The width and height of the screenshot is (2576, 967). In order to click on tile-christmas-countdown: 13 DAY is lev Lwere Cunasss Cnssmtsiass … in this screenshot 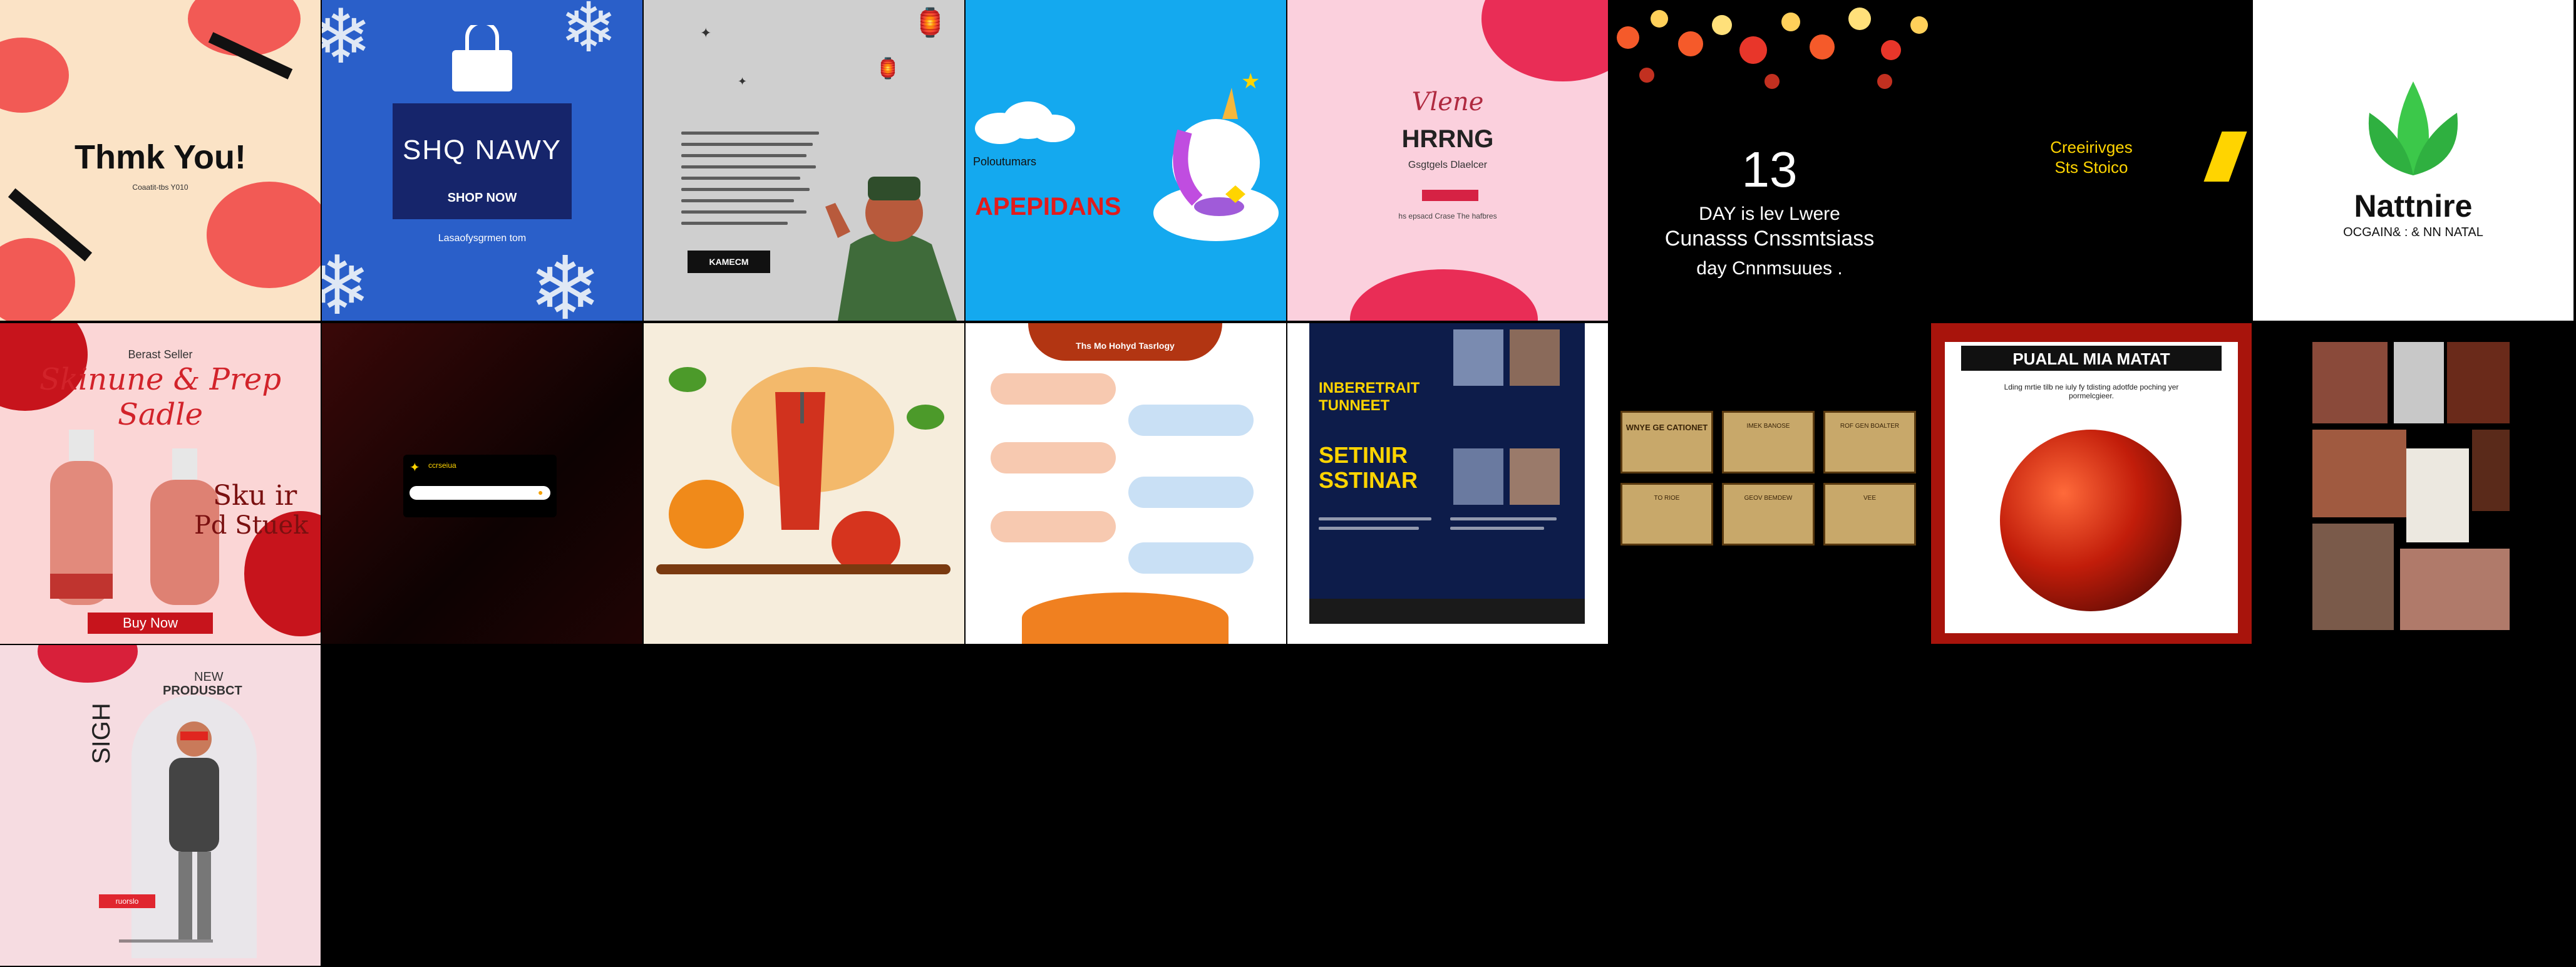, I will do `click(1770, 160)`.